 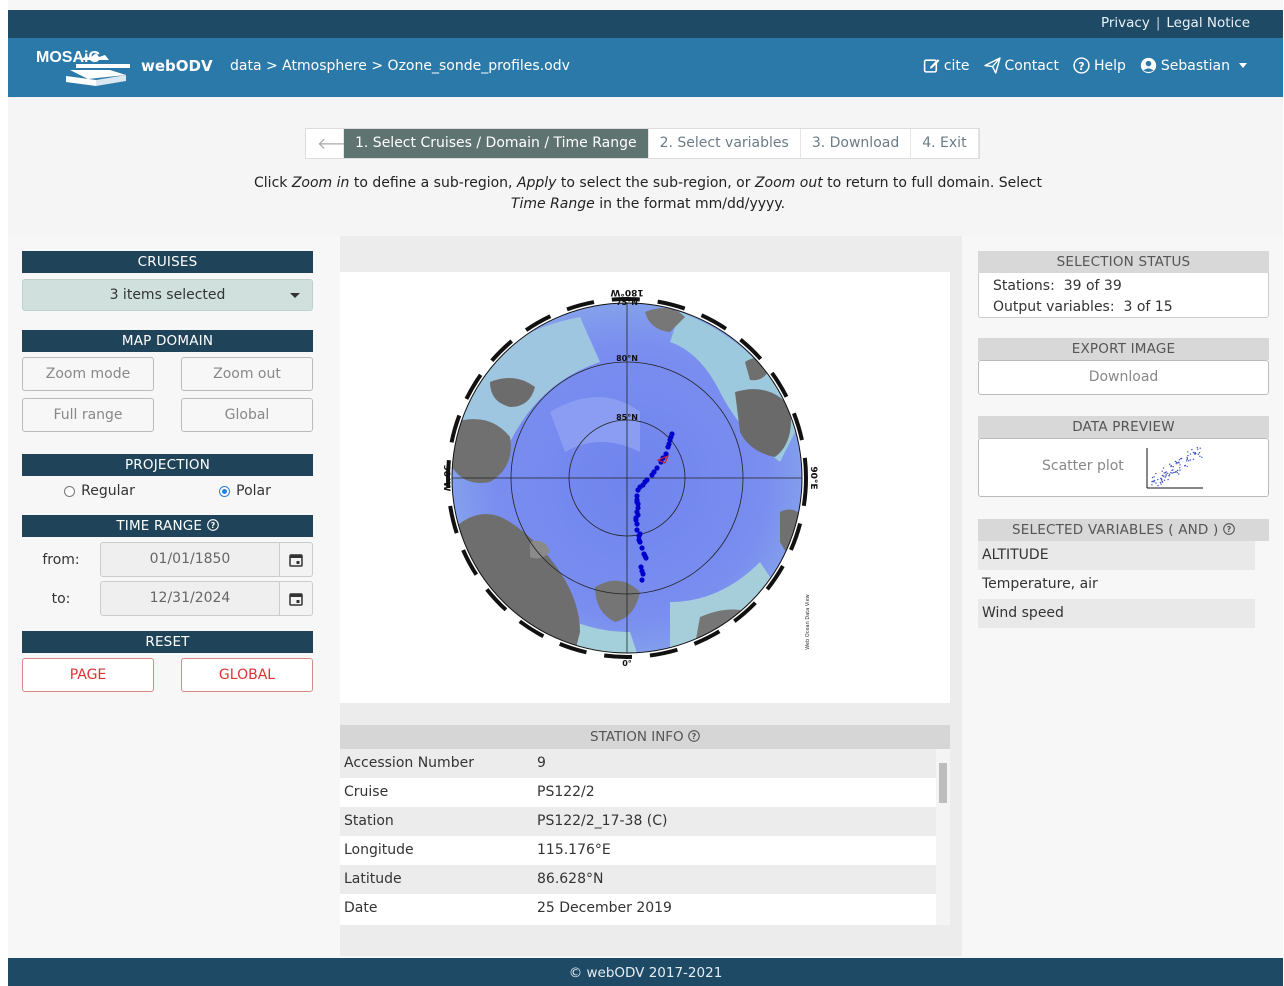 I want to click on list-item: Wind speed, so click(x=1116, y=613).